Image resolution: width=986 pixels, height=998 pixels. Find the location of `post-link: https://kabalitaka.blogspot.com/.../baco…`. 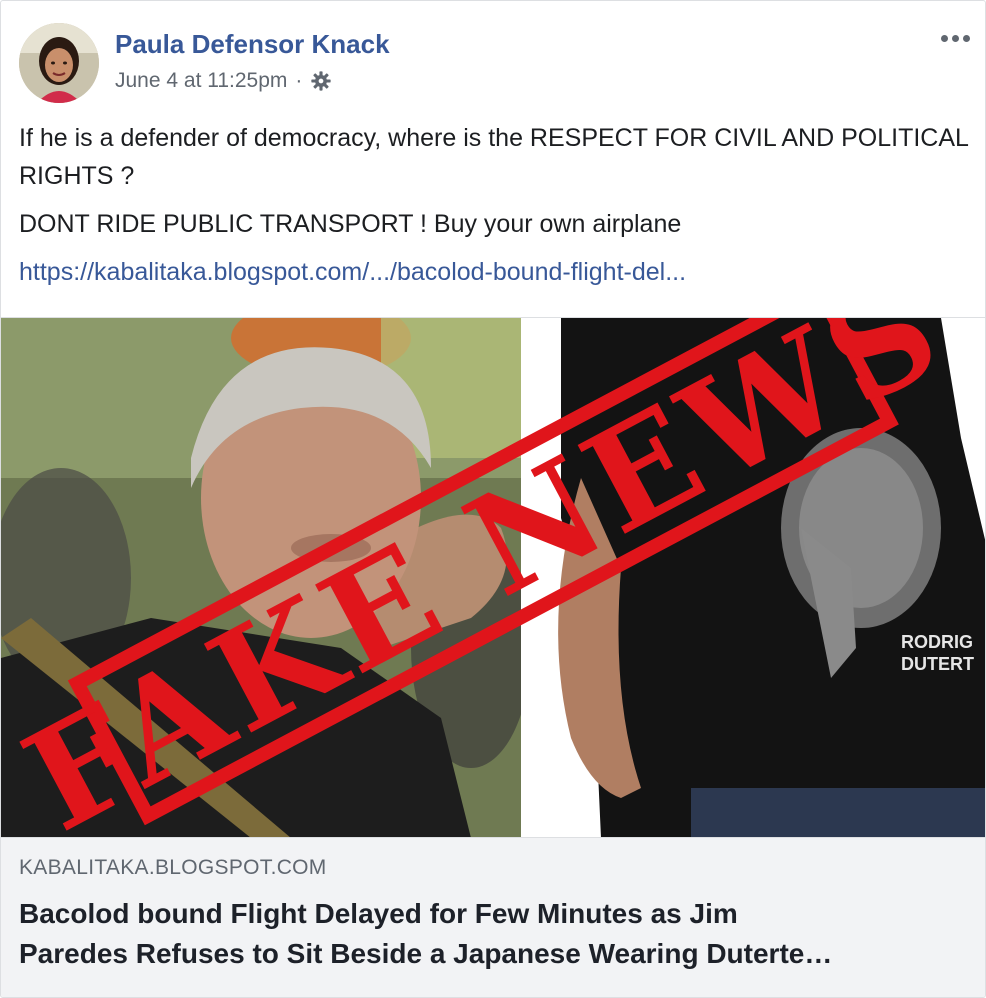

post-link: https://kabalitaka.blogspot.com/.../baco… is located at coordinates (494, 272).